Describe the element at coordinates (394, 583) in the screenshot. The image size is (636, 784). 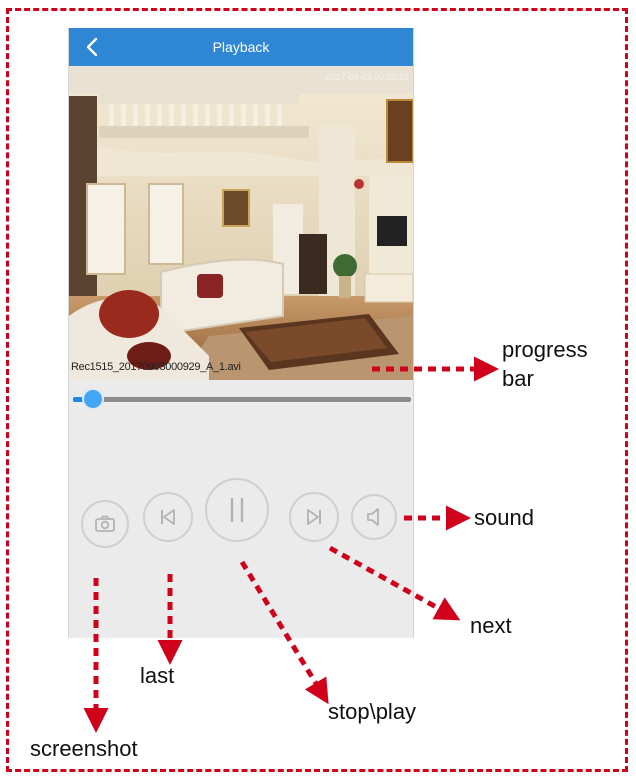
I see `arrow-next` at that location.